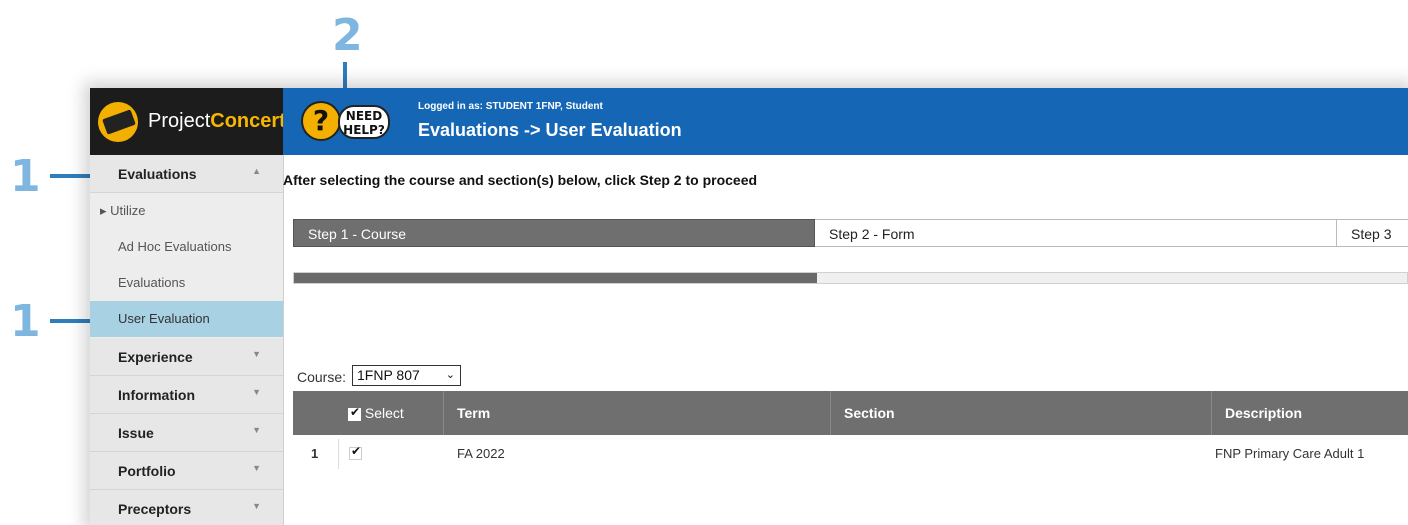  I want to click on select-all-header: ✔ Select, so click(376, 413).